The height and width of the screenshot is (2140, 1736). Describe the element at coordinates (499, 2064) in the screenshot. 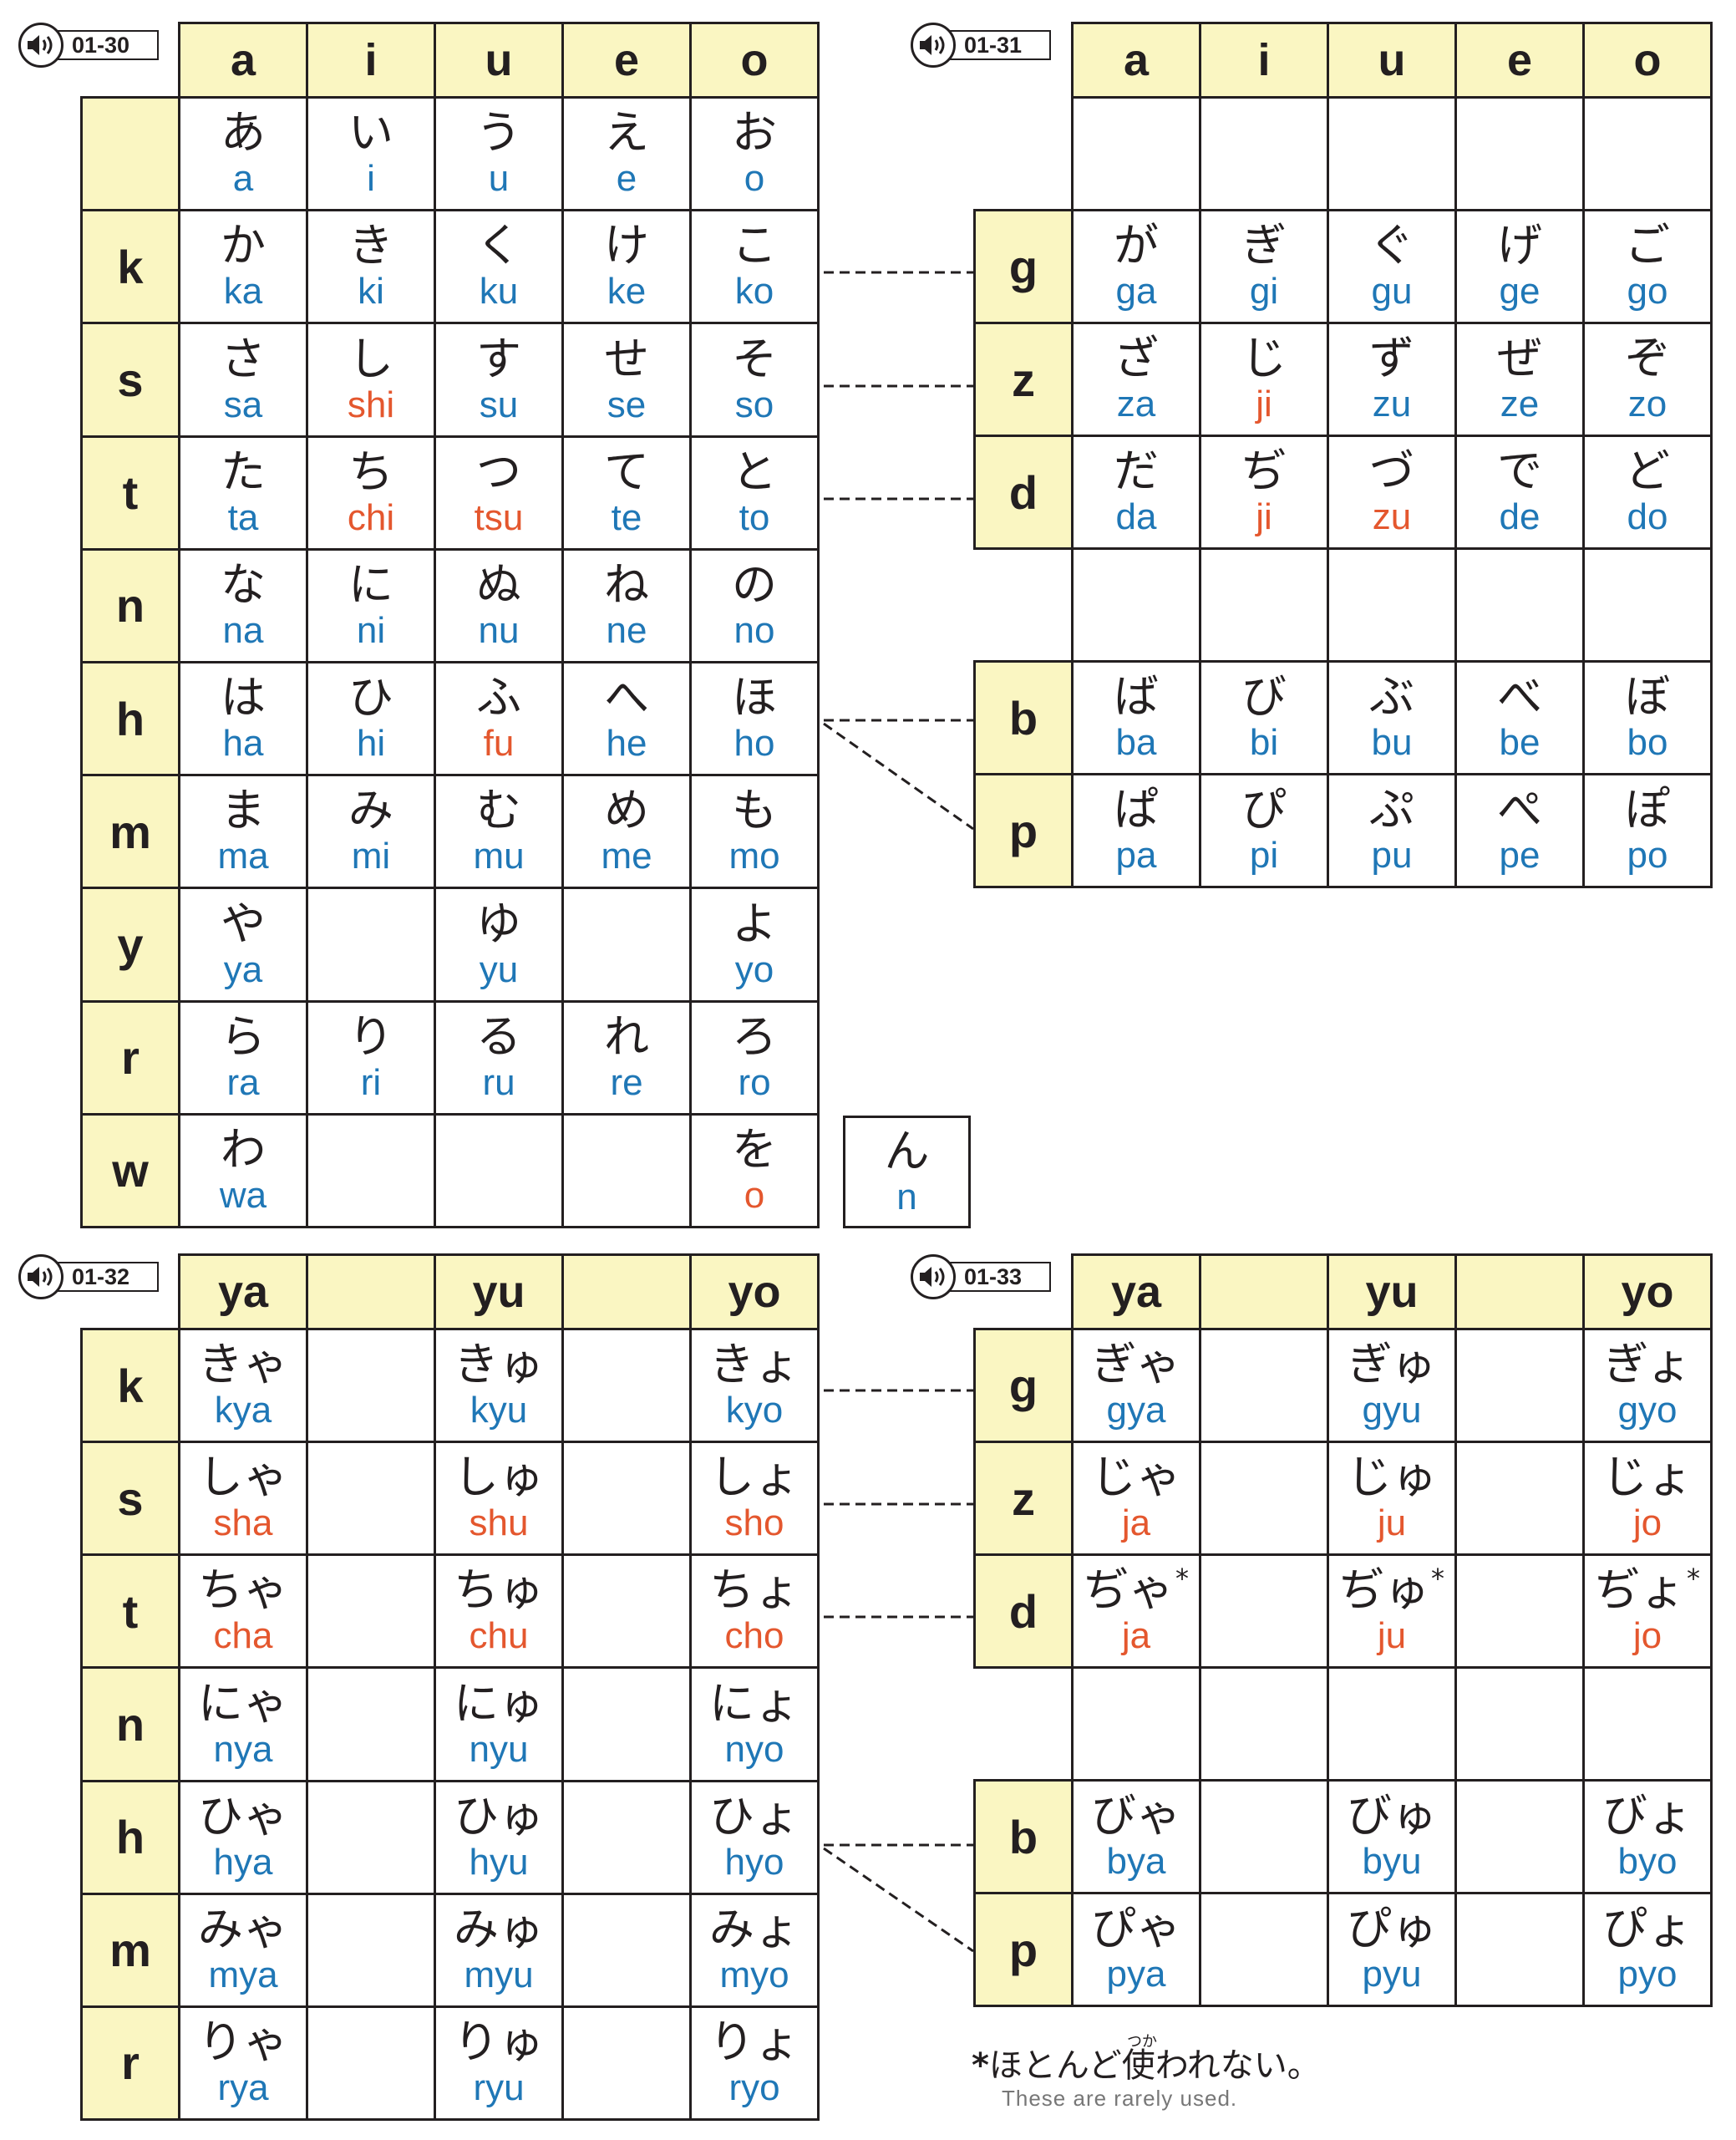

I see `kana-cell: りゅ ryu` at that location.